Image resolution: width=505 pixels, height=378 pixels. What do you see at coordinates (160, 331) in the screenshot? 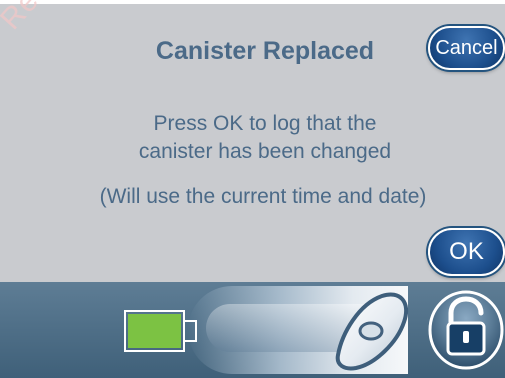
I see `battery-icon` at bounding box center [160, 331].